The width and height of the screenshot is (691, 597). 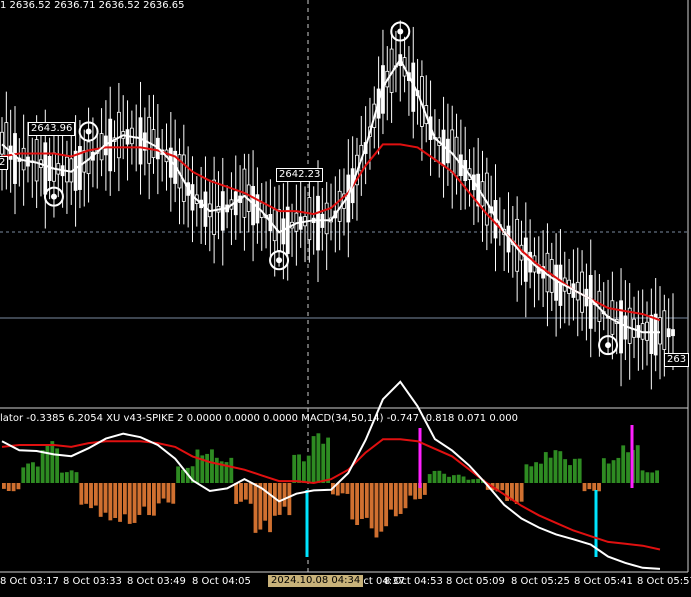 What do you see at coordinates (92, 5) in the screenshot?
I see `ohlc-readout: 1 2636.52 2636.71 2636.52 2636.65` at bounding box center [92, 5].